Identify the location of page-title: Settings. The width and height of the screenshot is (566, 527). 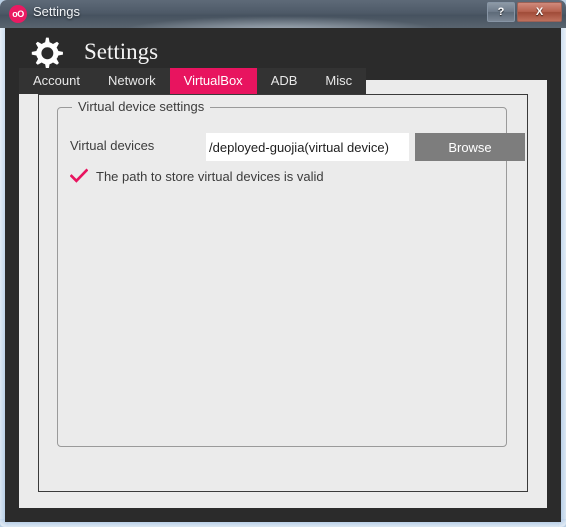
(121, 51).